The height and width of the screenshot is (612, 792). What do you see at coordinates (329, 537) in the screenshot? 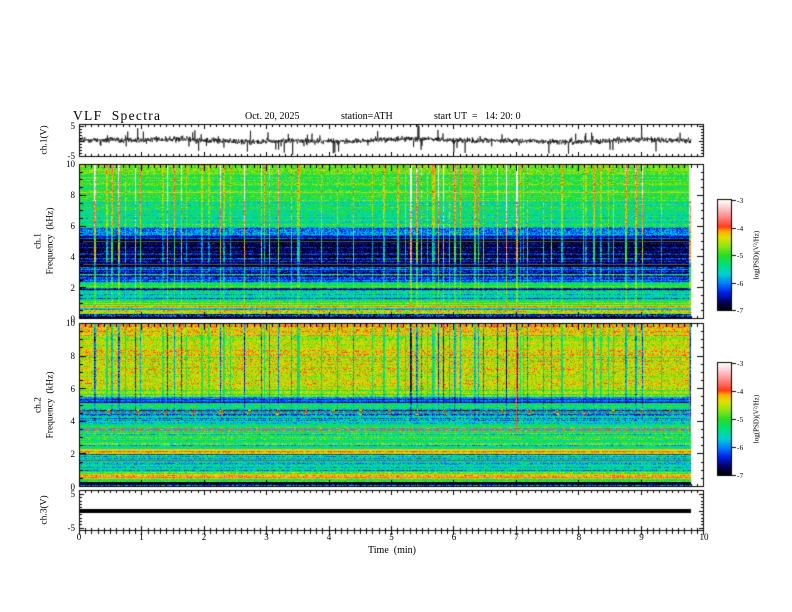
I see `x-tick-label: 4` at bounding box center [329, 537].